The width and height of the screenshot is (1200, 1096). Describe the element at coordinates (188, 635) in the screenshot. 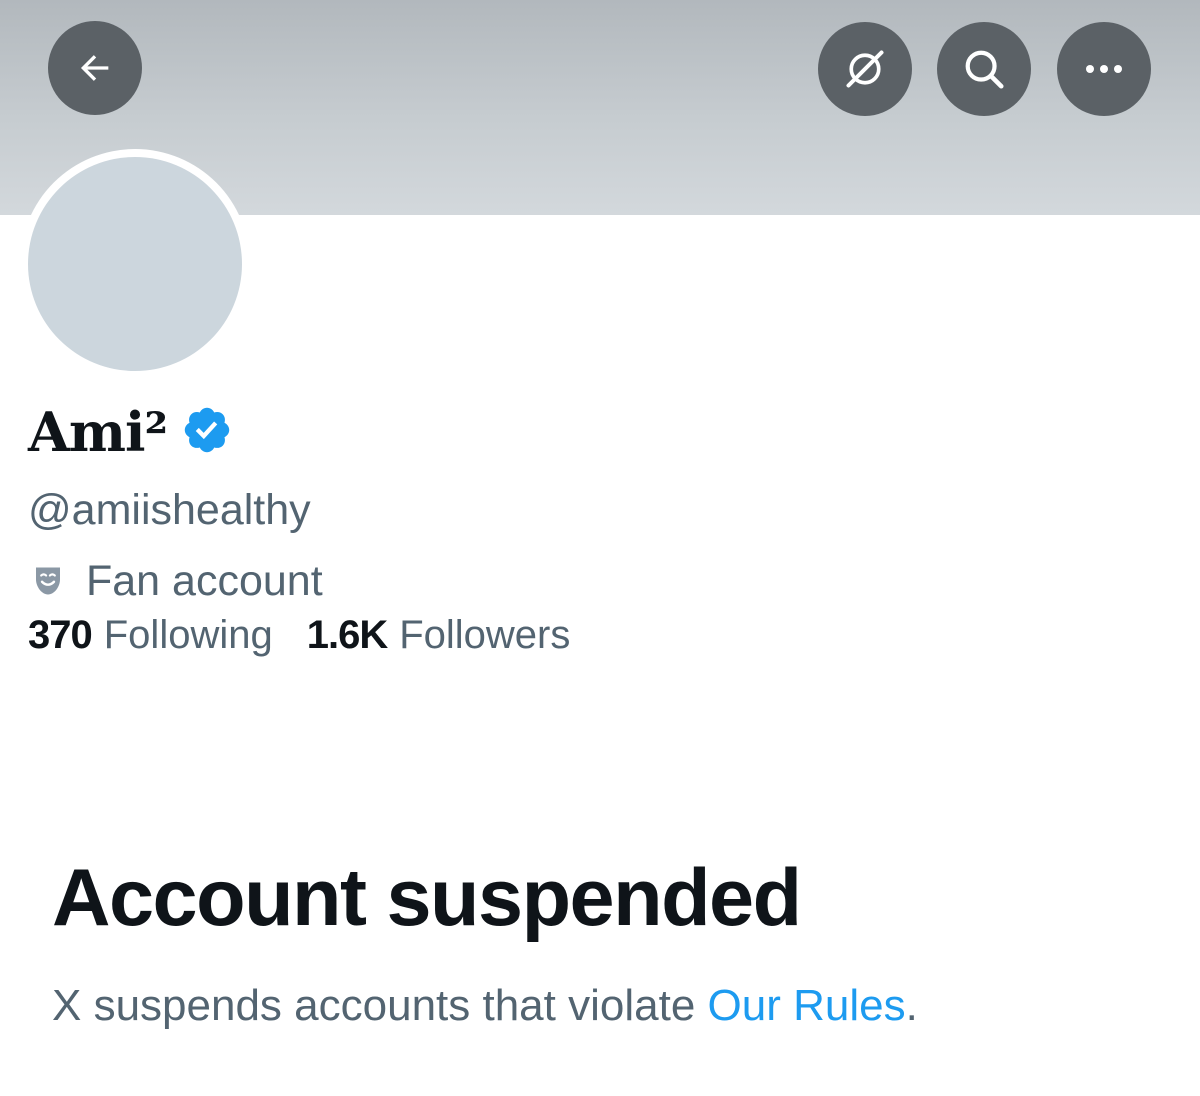

I see `following-label: Following` at that location.